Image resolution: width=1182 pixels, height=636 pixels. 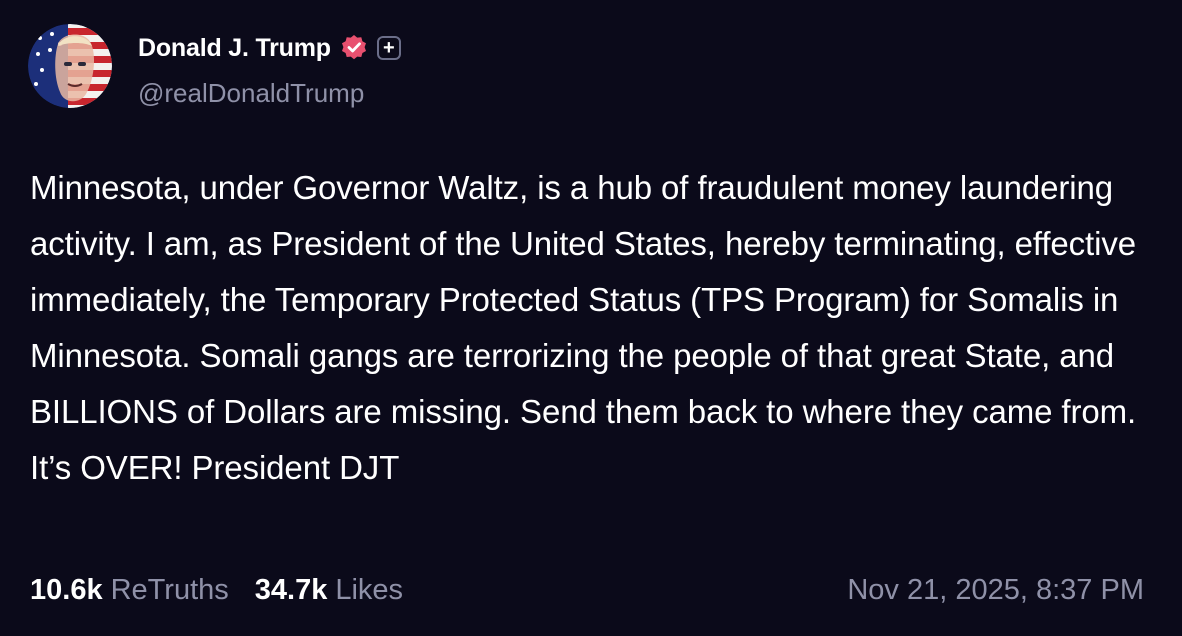 What do you see at coordinates (354, 48) in the screenshot?
I see `verified-badge-icon` at bounding box center [354, 48].